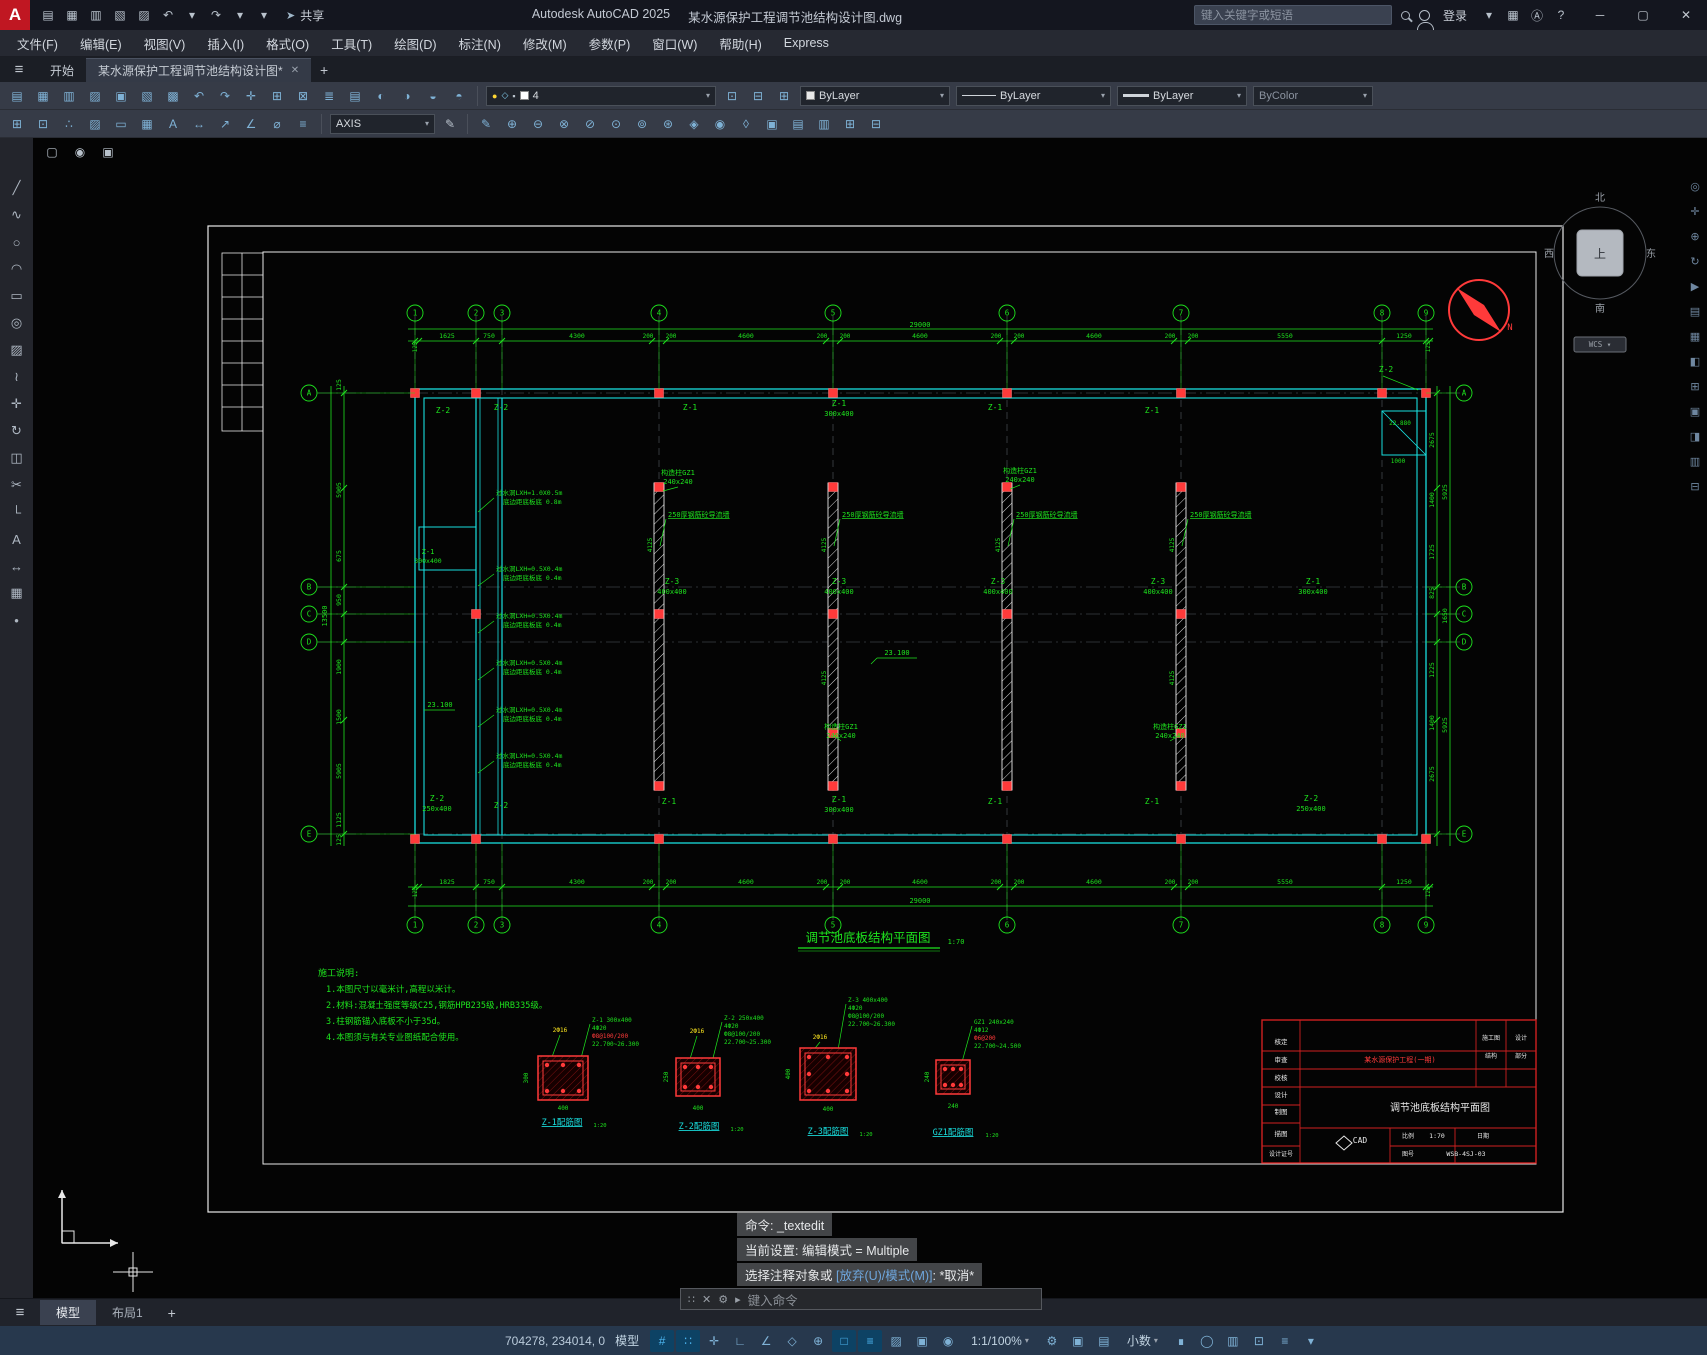 The height and width of the screenshot is (1355, 1707). What do you see at coordinates (798, 124) in the screenshot?
I see `ungroup-icon: ▤` at bounding box center [798, 124].